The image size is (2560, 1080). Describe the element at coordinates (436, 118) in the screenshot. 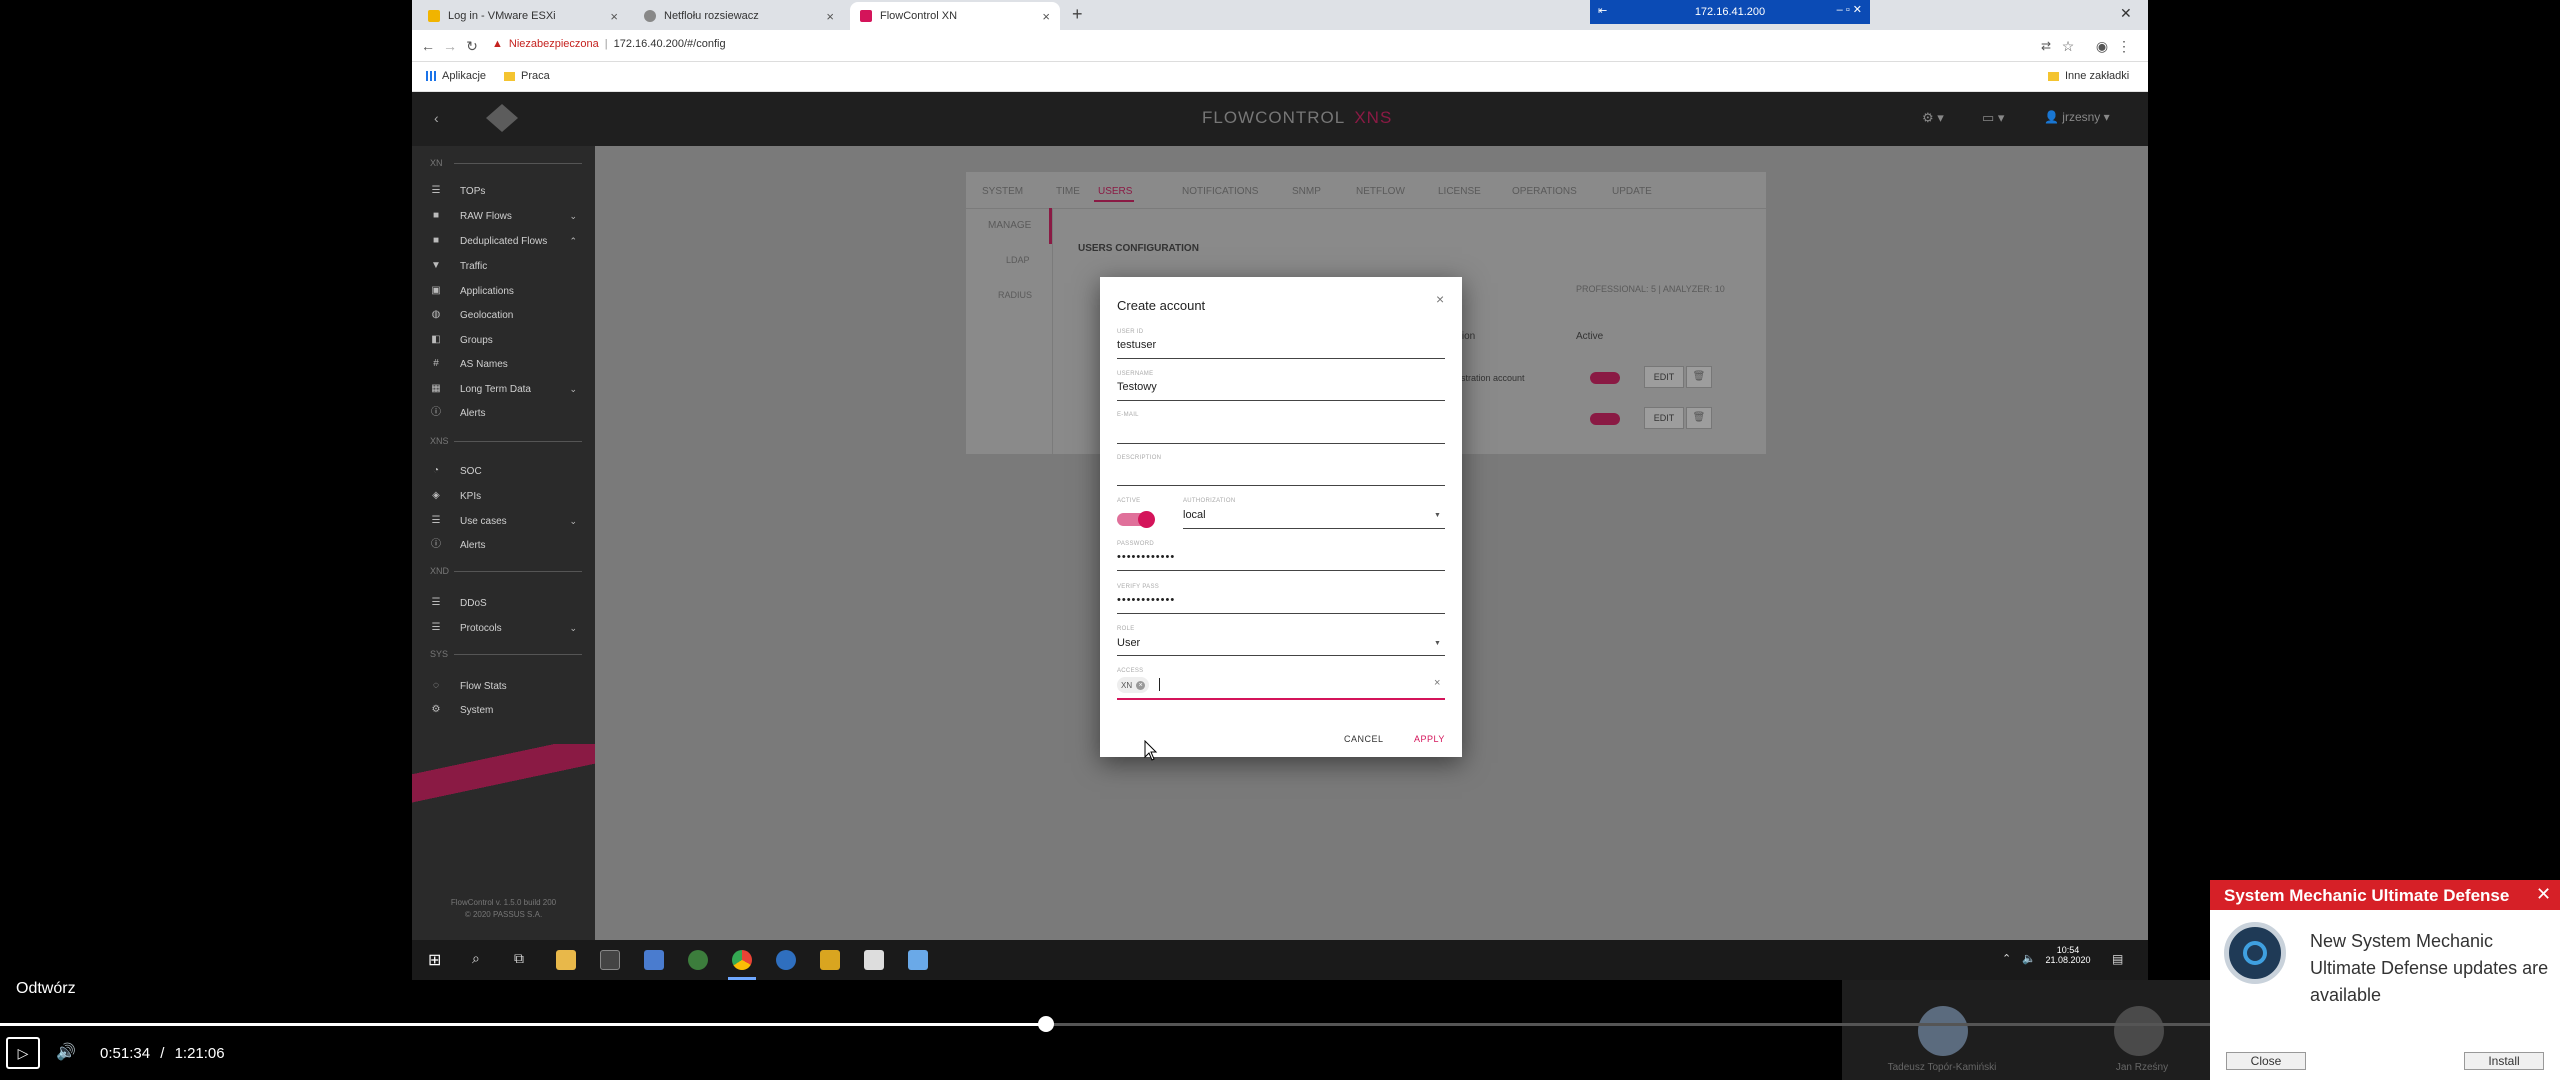

I see `collapse-sidebar-icon: ‹` at that location.